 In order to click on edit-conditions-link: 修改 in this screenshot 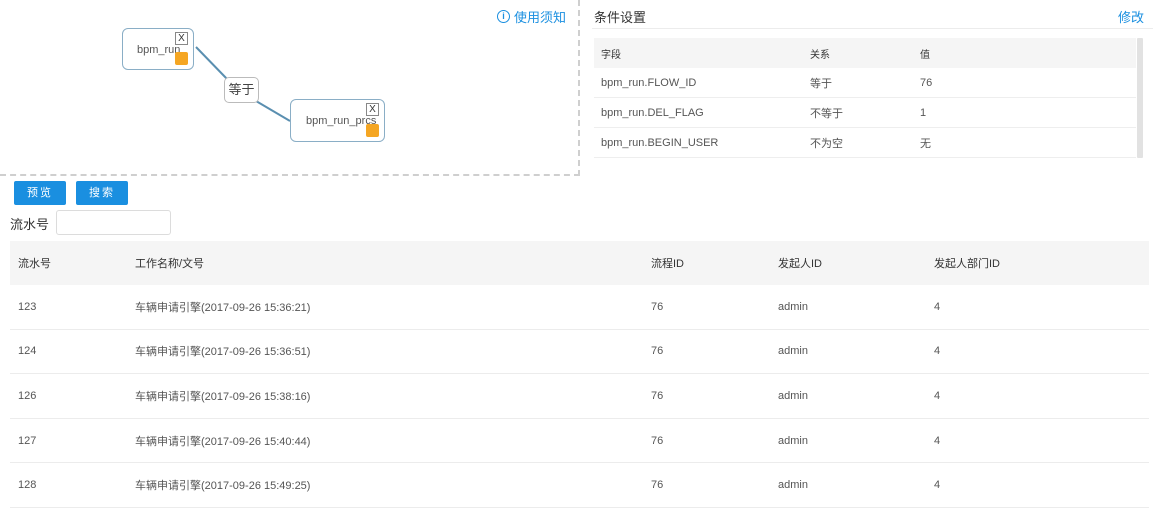, I will do `click(1131, 16)`.